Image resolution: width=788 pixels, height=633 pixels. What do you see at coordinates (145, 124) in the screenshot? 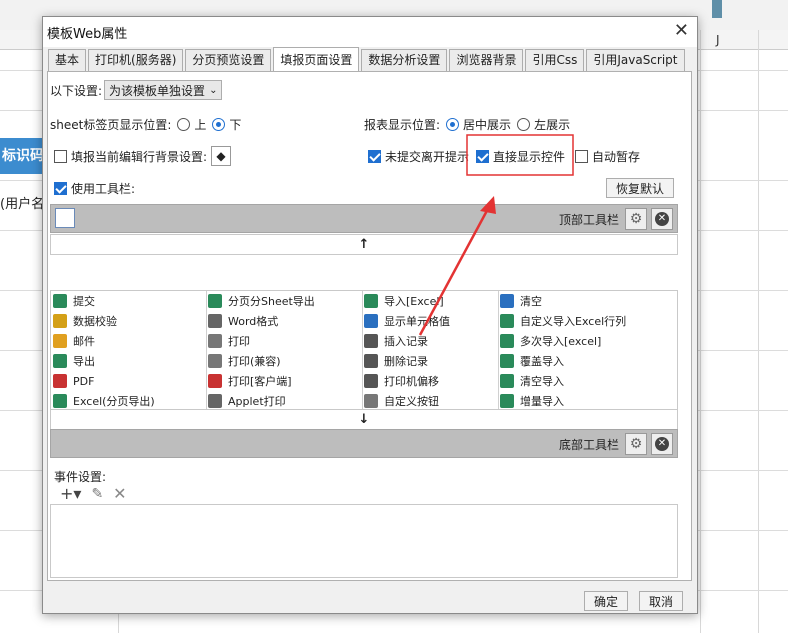
I see `sheet-tab-row: sheet标签页显示位置: 上 下` at bounding box center [145, 124].